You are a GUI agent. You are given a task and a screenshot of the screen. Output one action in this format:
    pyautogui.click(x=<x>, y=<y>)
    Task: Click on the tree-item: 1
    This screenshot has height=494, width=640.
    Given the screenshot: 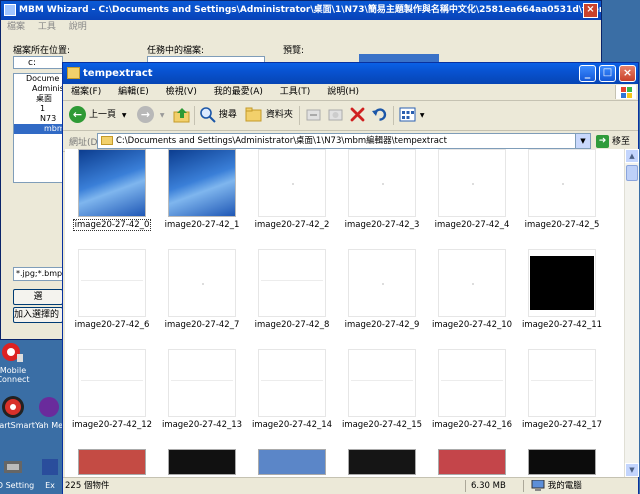 What is the action you would take?
    pyautogui.click(x=38, y=109)
    